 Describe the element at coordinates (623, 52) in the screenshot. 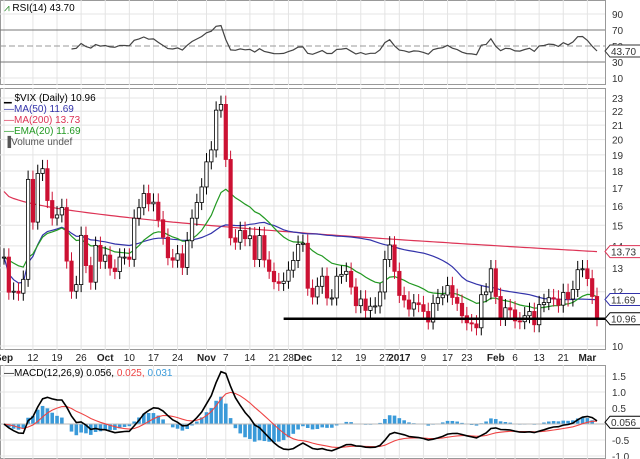

I see `rsi-value-tag: 43.70` at that location.